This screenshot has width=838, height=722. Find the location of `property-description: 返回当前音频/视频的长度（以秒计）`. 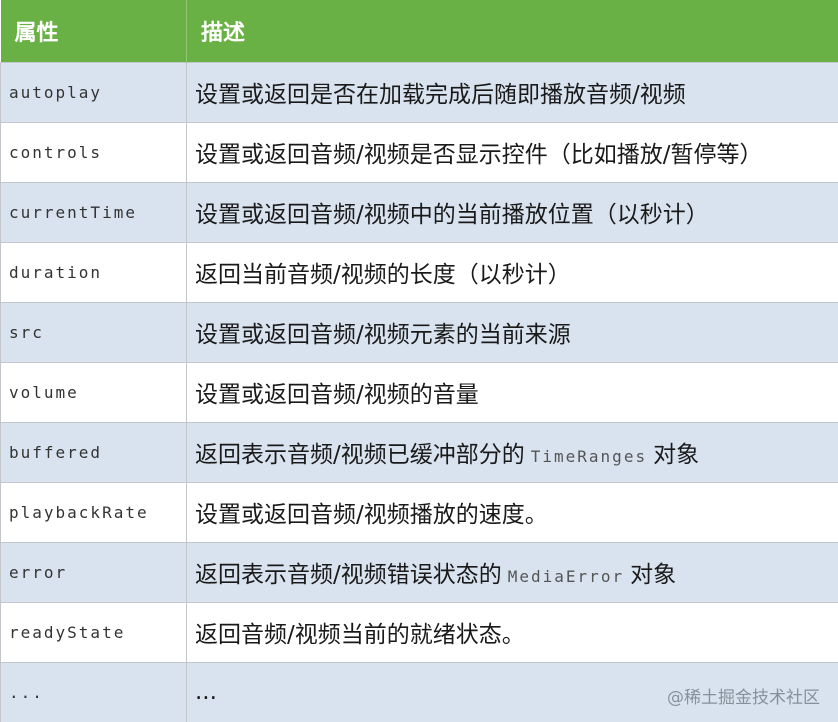

property-description: 返回当前音频/视频的长度（以秒计） is located at coordinates (512, 272).